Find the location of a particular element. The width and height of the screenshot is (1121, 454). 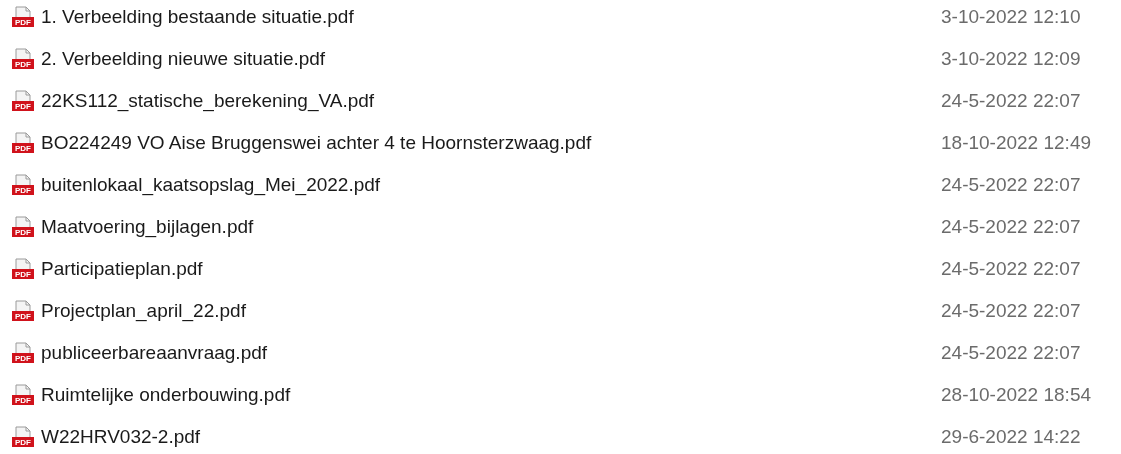

file-name: BO224249 VO Aise Bruggenswei achter 4 te Hoornsterzwaag.pdf is located at coordinates (491, 143).